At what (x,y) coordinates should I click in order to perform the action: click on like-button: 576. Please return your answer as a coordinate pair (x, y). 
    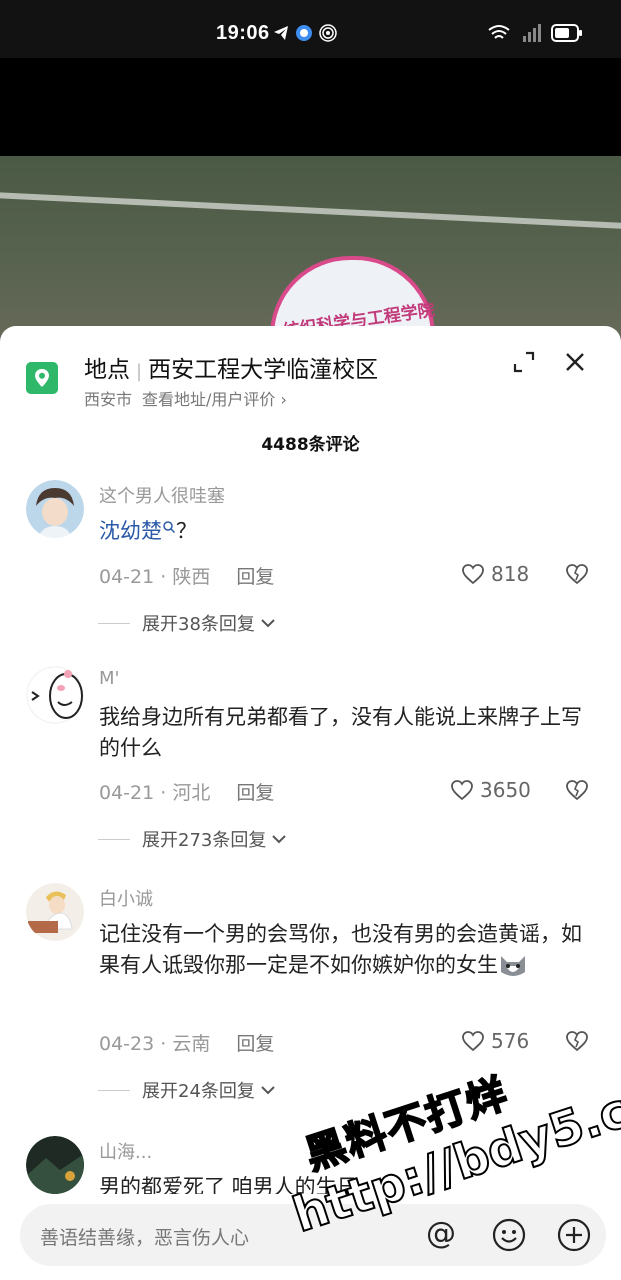
    Looking at the image, I should click on (495, 1041).